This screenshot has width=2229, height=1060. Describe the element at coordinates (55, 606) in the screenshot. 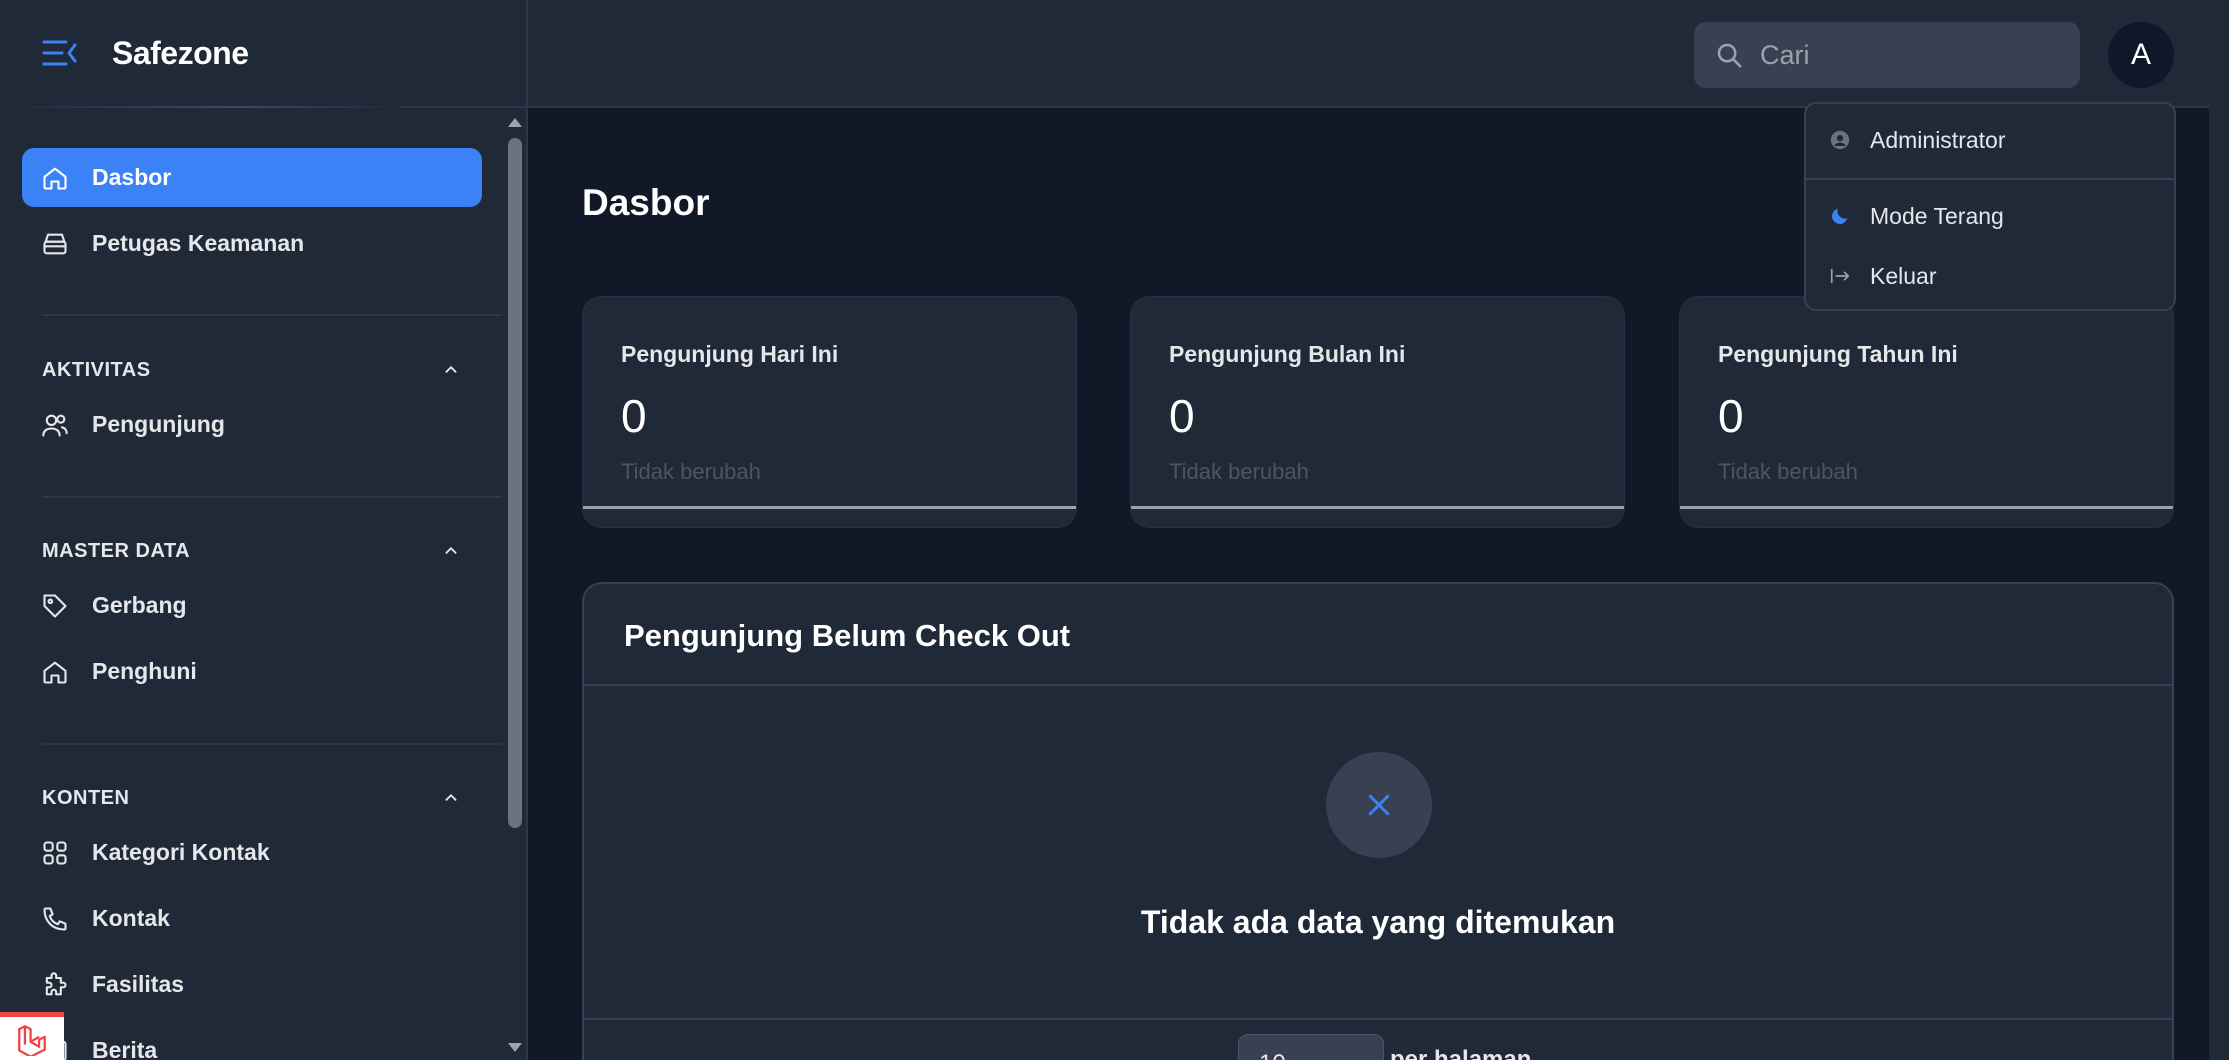

I see `tag-icon` at that location.